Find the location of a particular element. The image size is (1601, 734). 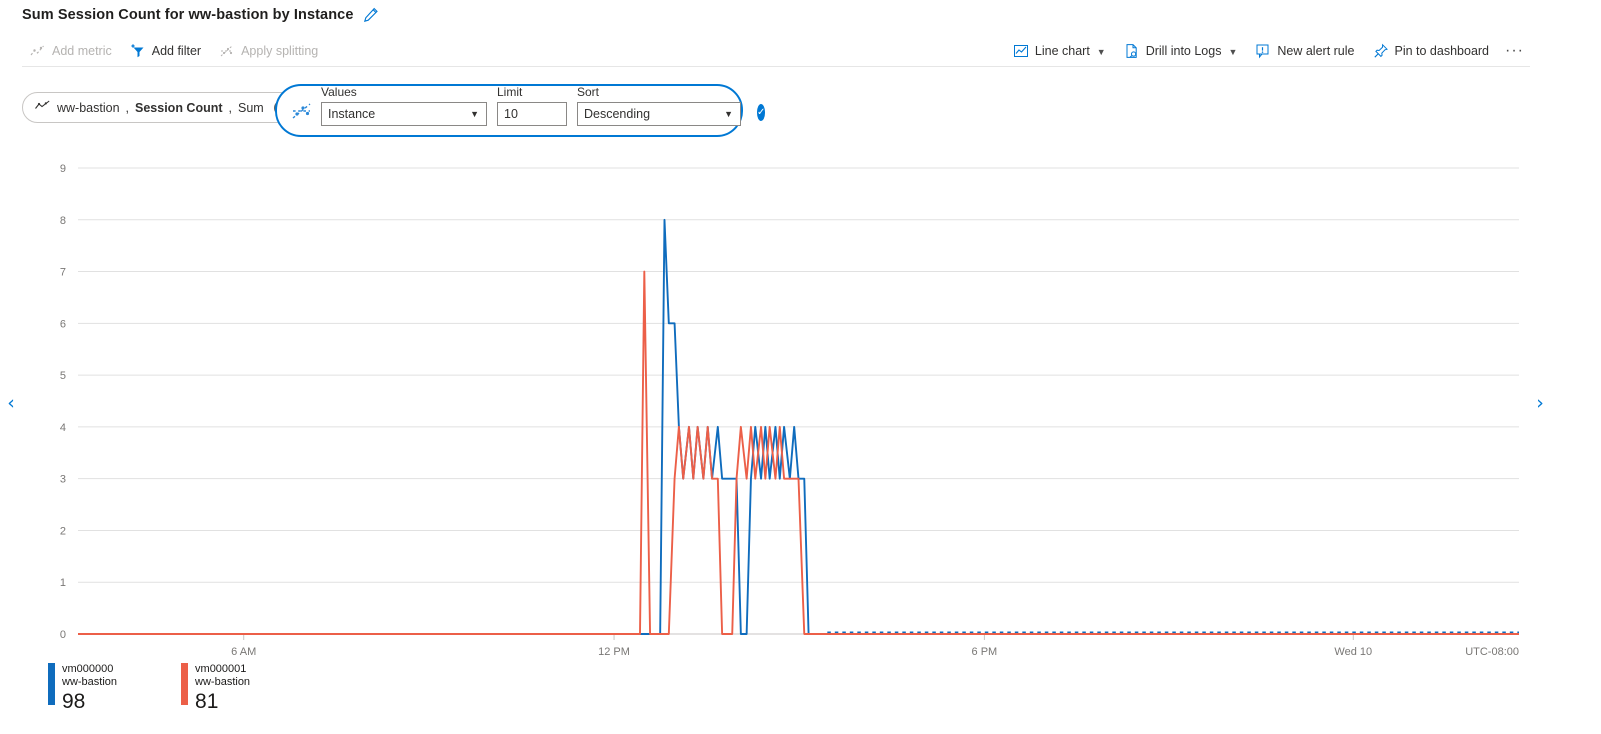

apply-splitting-icon is located at coordinates (227, 51).